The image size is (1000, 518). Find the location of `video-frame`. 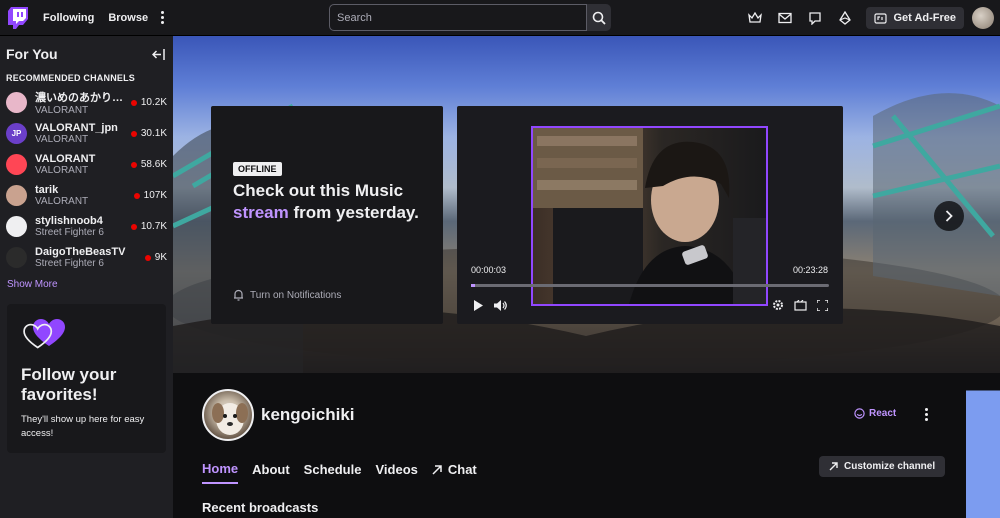

video-frame is located at coordinates (649, 216).